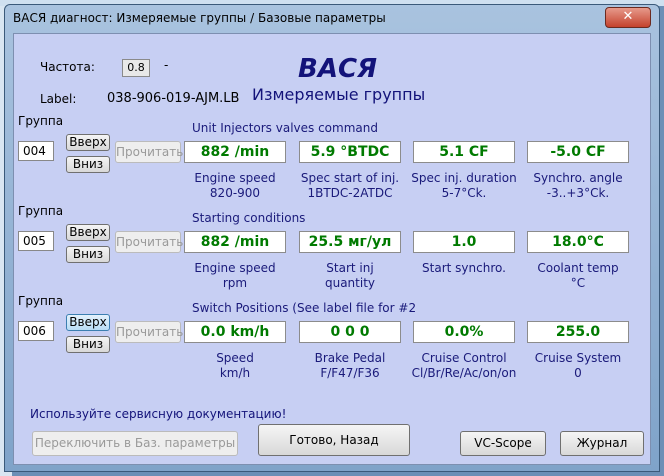 The width and height of the screenshot is (664, 476). I want to click on value-field: 0.0 km/h, so click(235, 332).